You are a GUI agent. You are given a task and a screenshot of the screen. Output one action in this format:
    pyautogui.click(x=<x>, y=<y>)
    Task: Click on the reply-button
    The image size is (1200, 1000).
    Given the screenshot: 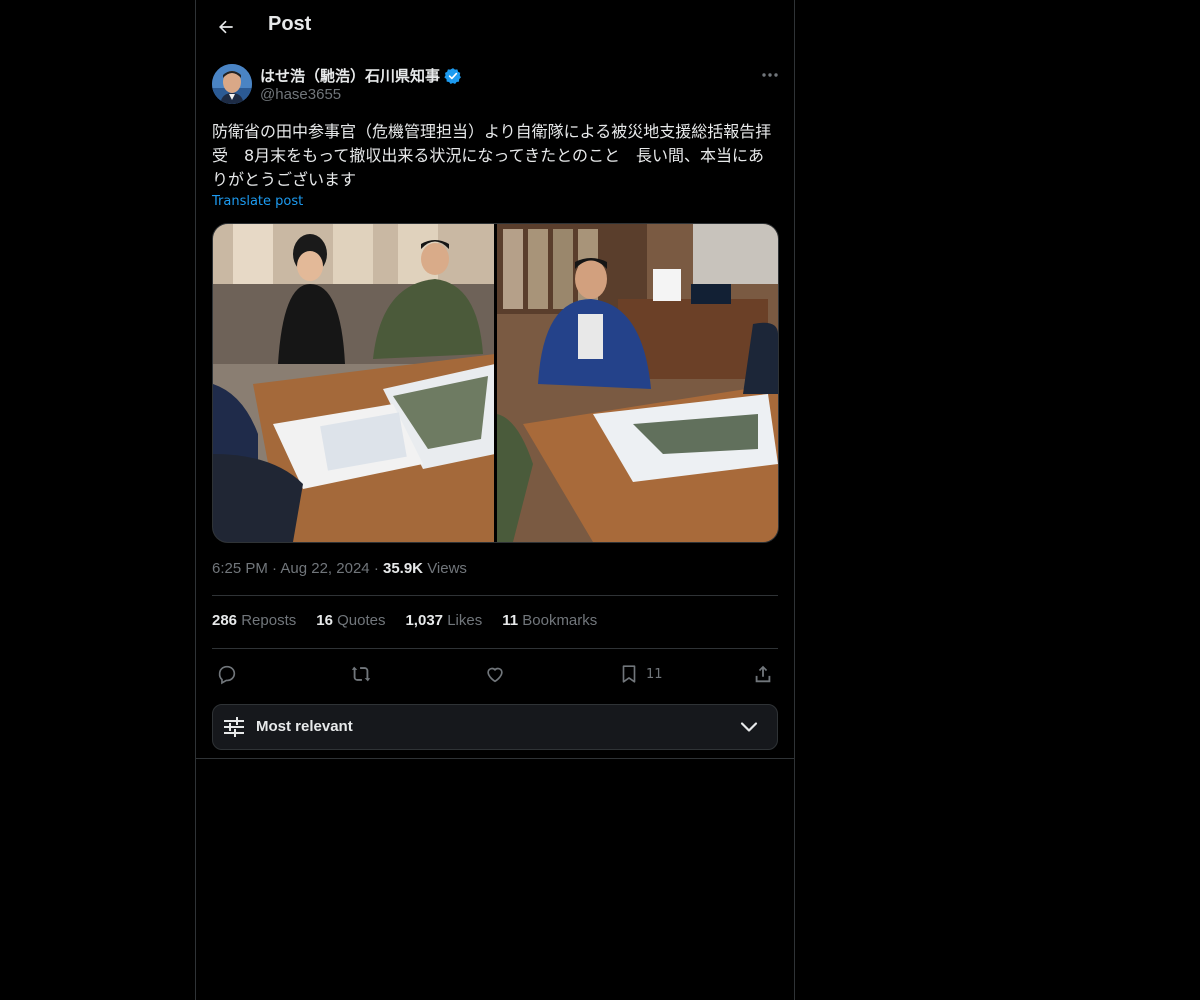 What is the action you would take?
    pyautogui.click(x=227, y=674)
    